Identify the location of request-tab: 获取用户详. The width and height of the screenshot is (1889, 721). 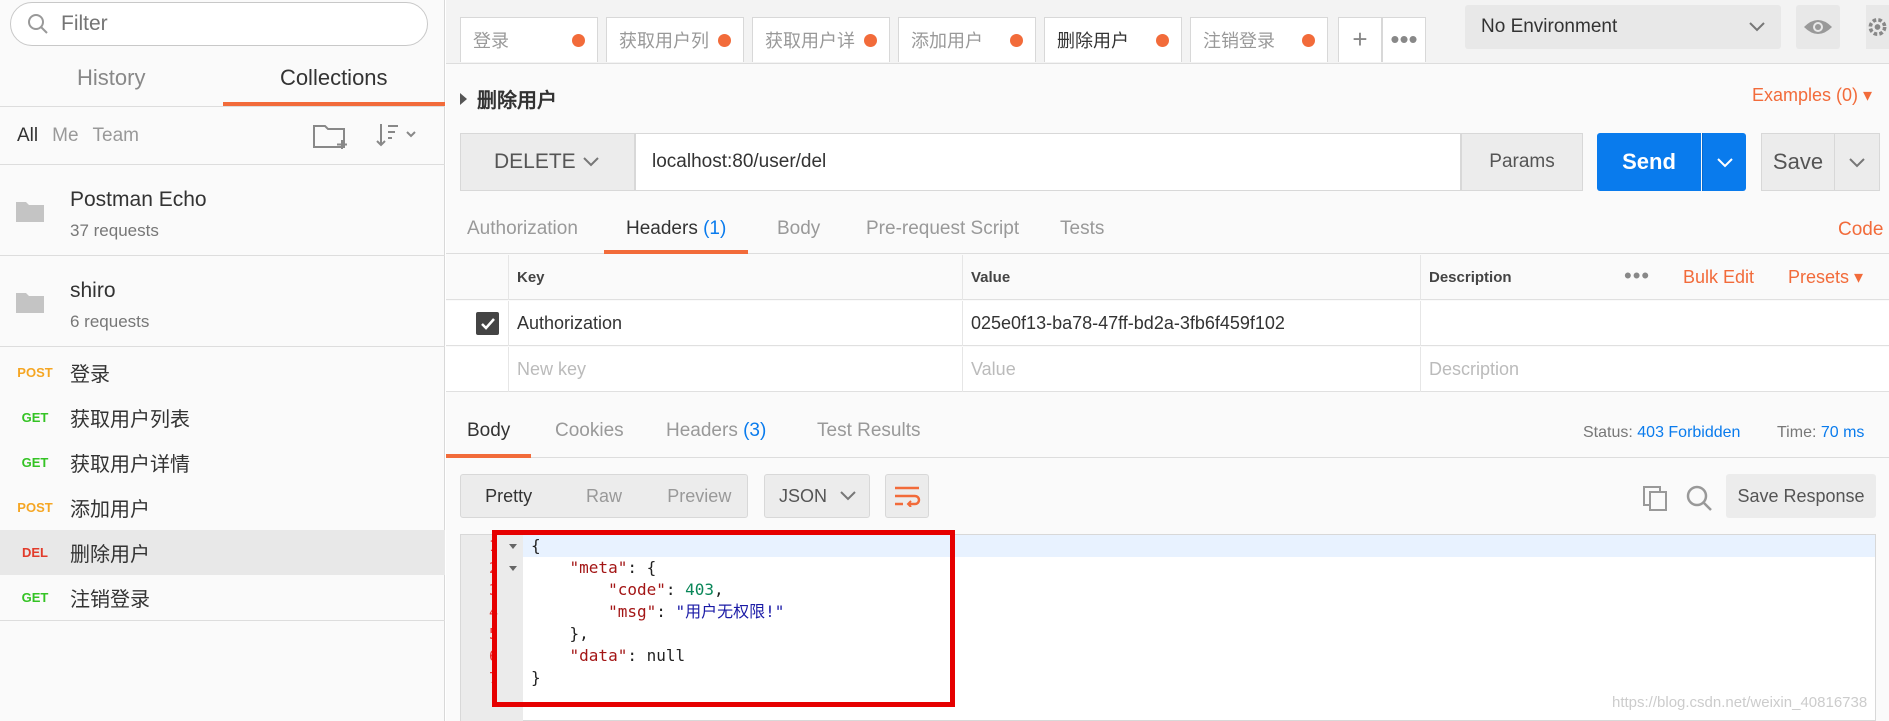
(821, 39).